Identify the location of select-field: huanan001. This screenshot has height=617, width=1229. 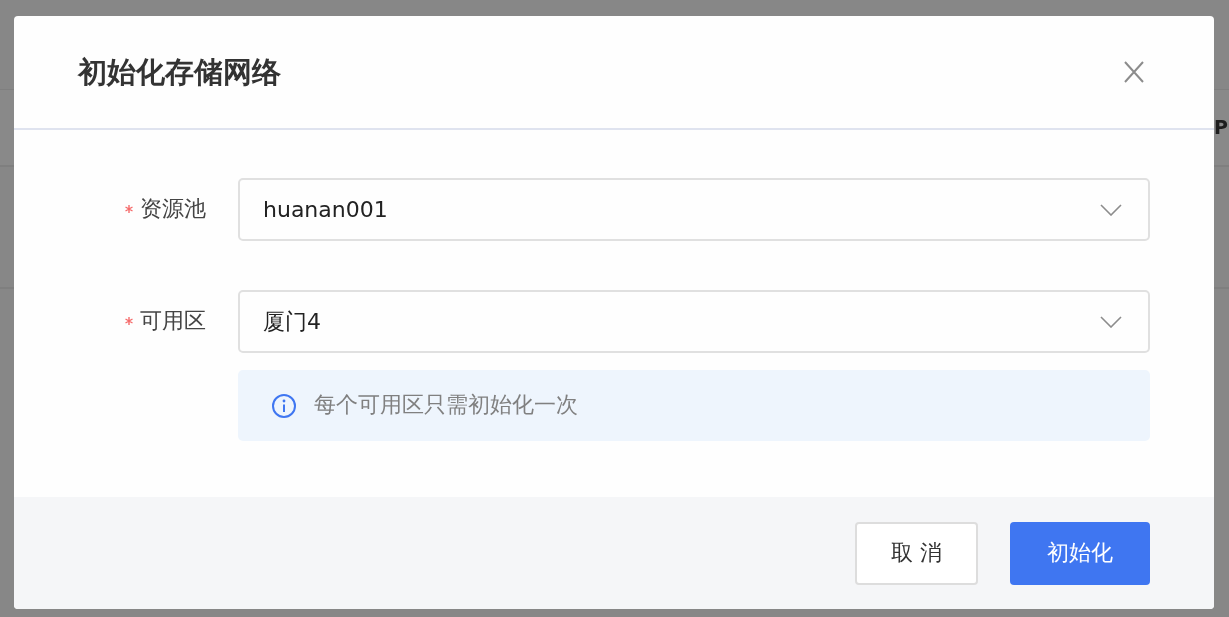
(694, 209).